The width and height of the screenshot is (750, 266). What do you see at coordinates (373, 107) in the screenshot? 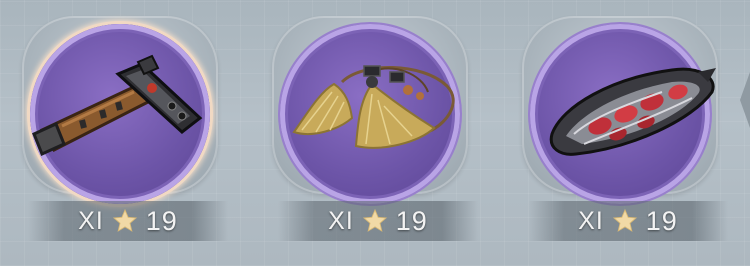
I see `tassel-charm-icon` at bounding box center [373, 107].